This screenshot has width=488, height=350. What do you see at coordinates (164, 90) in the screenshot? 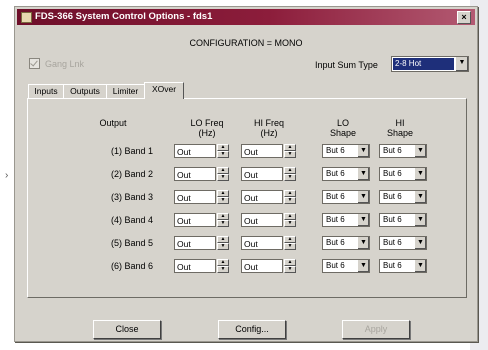
I see `tab-xover: XOver` at bounding box center [164, 90].